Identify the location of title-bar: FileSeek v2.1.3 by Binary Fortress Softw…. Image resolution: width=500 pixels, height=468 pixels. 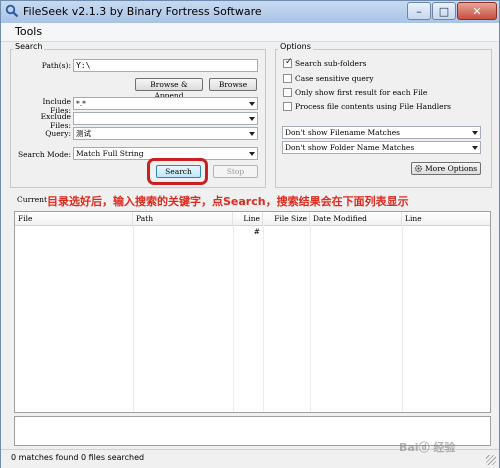
(250, 12).